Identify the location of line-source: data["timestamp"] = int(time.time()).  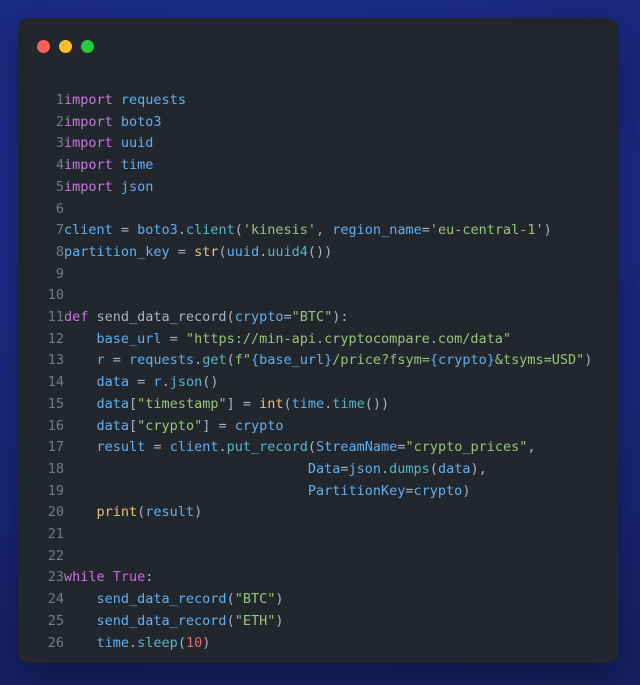
(328, 405).